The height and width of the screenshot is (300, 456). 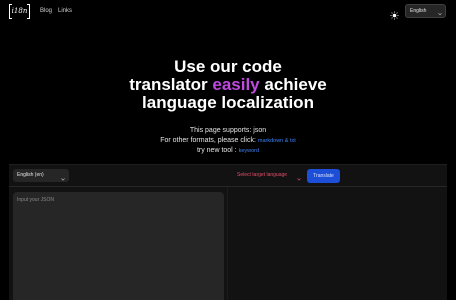 I want to click on translate-button: Translate, so click(x=323, y=176).